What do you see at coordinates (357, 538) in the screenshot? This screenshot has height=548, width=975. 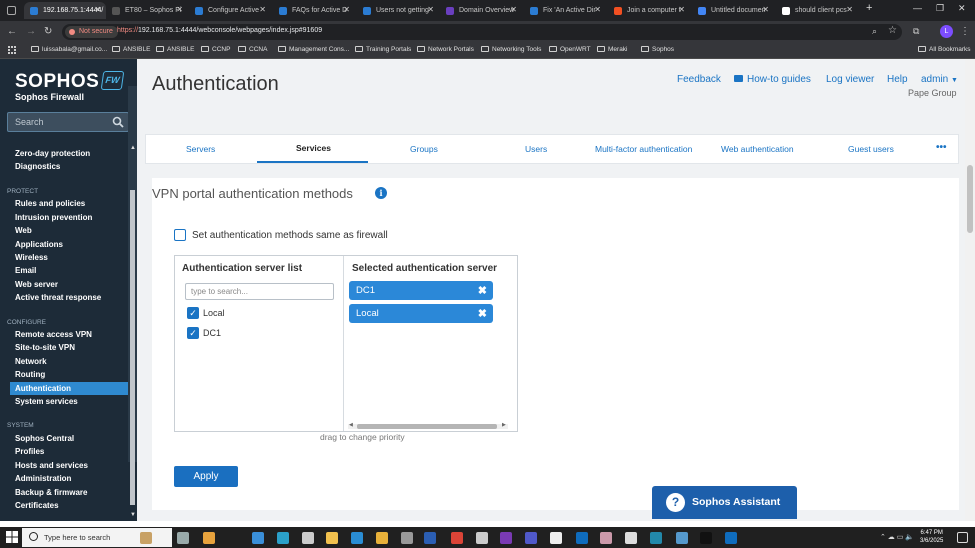 I see `vscode-icon` at bounding box center [357, 538].